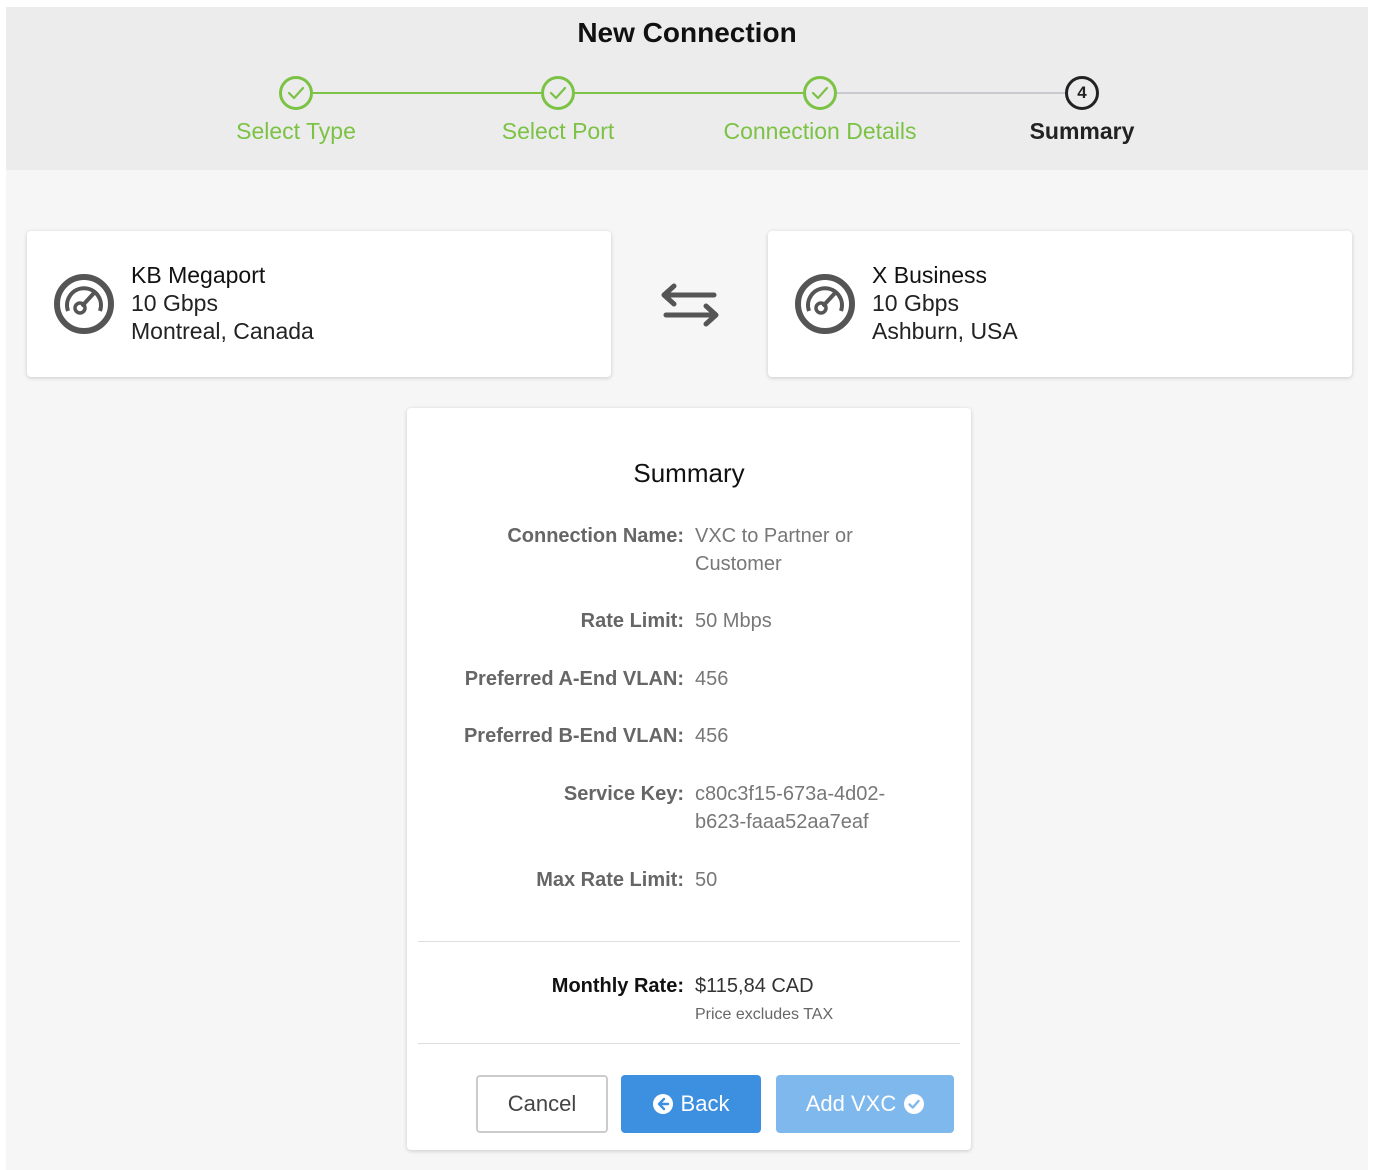 The height and width of the screenshot is (1170, 1373). I want to click on port-info: X Business 10 Gbps Ashburn, USA, so click(945, 303).